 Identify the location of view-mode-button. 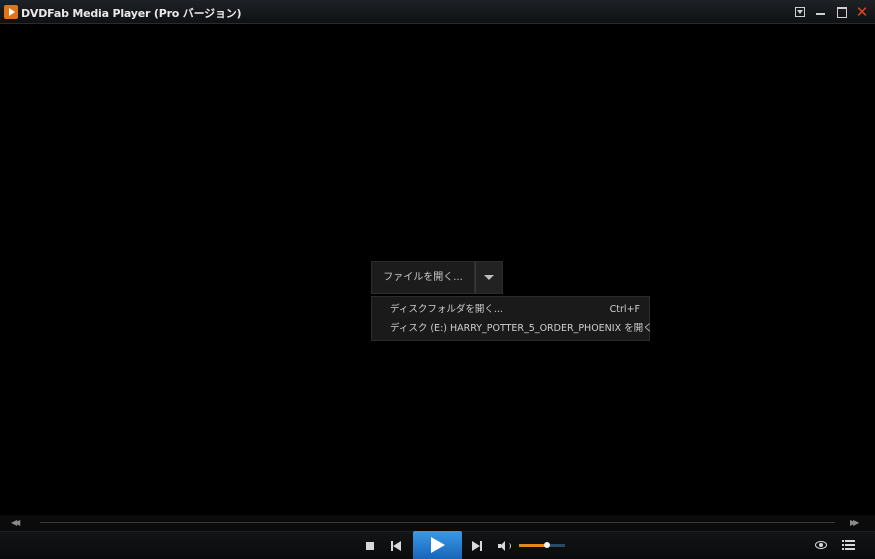
(821, 545).